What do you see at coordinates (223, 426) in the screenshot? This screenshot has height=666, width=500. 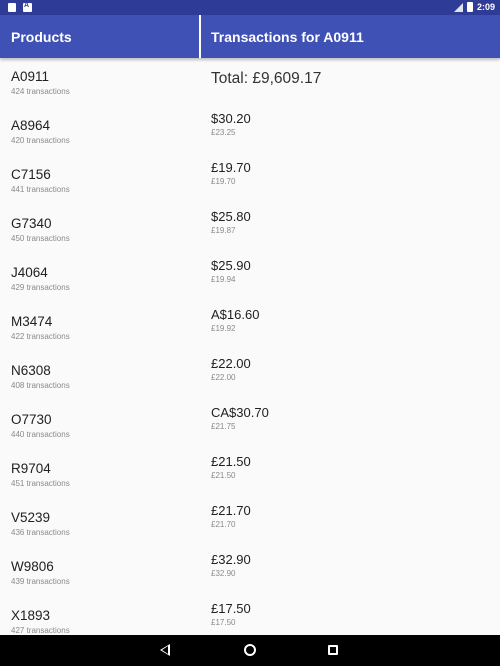 I see `transaction-gbp: £21.75` at bounding box center [223, 426].